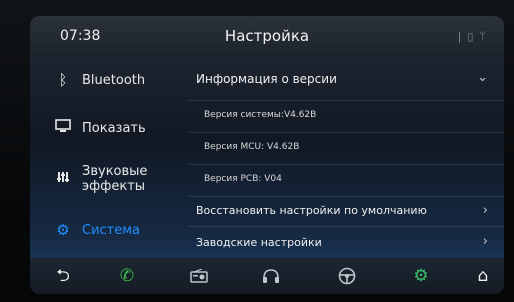  Describe the element at coordinates (346, 148) in the screenshot. I see `mcu-version-row: Версия MCU: V4.62B` at that location.